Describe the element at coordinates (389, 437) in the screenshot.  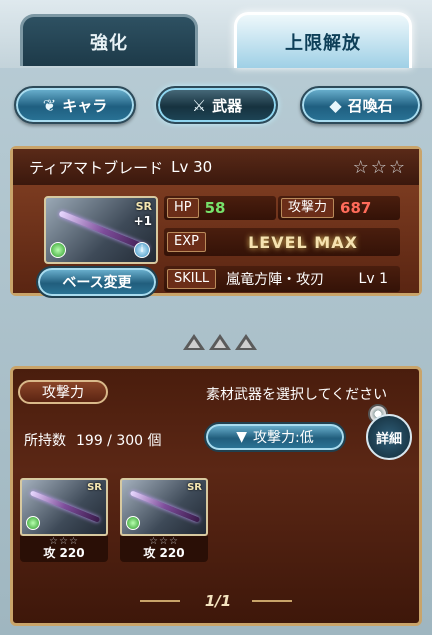
I see `detail-button: 詳細` at that location.